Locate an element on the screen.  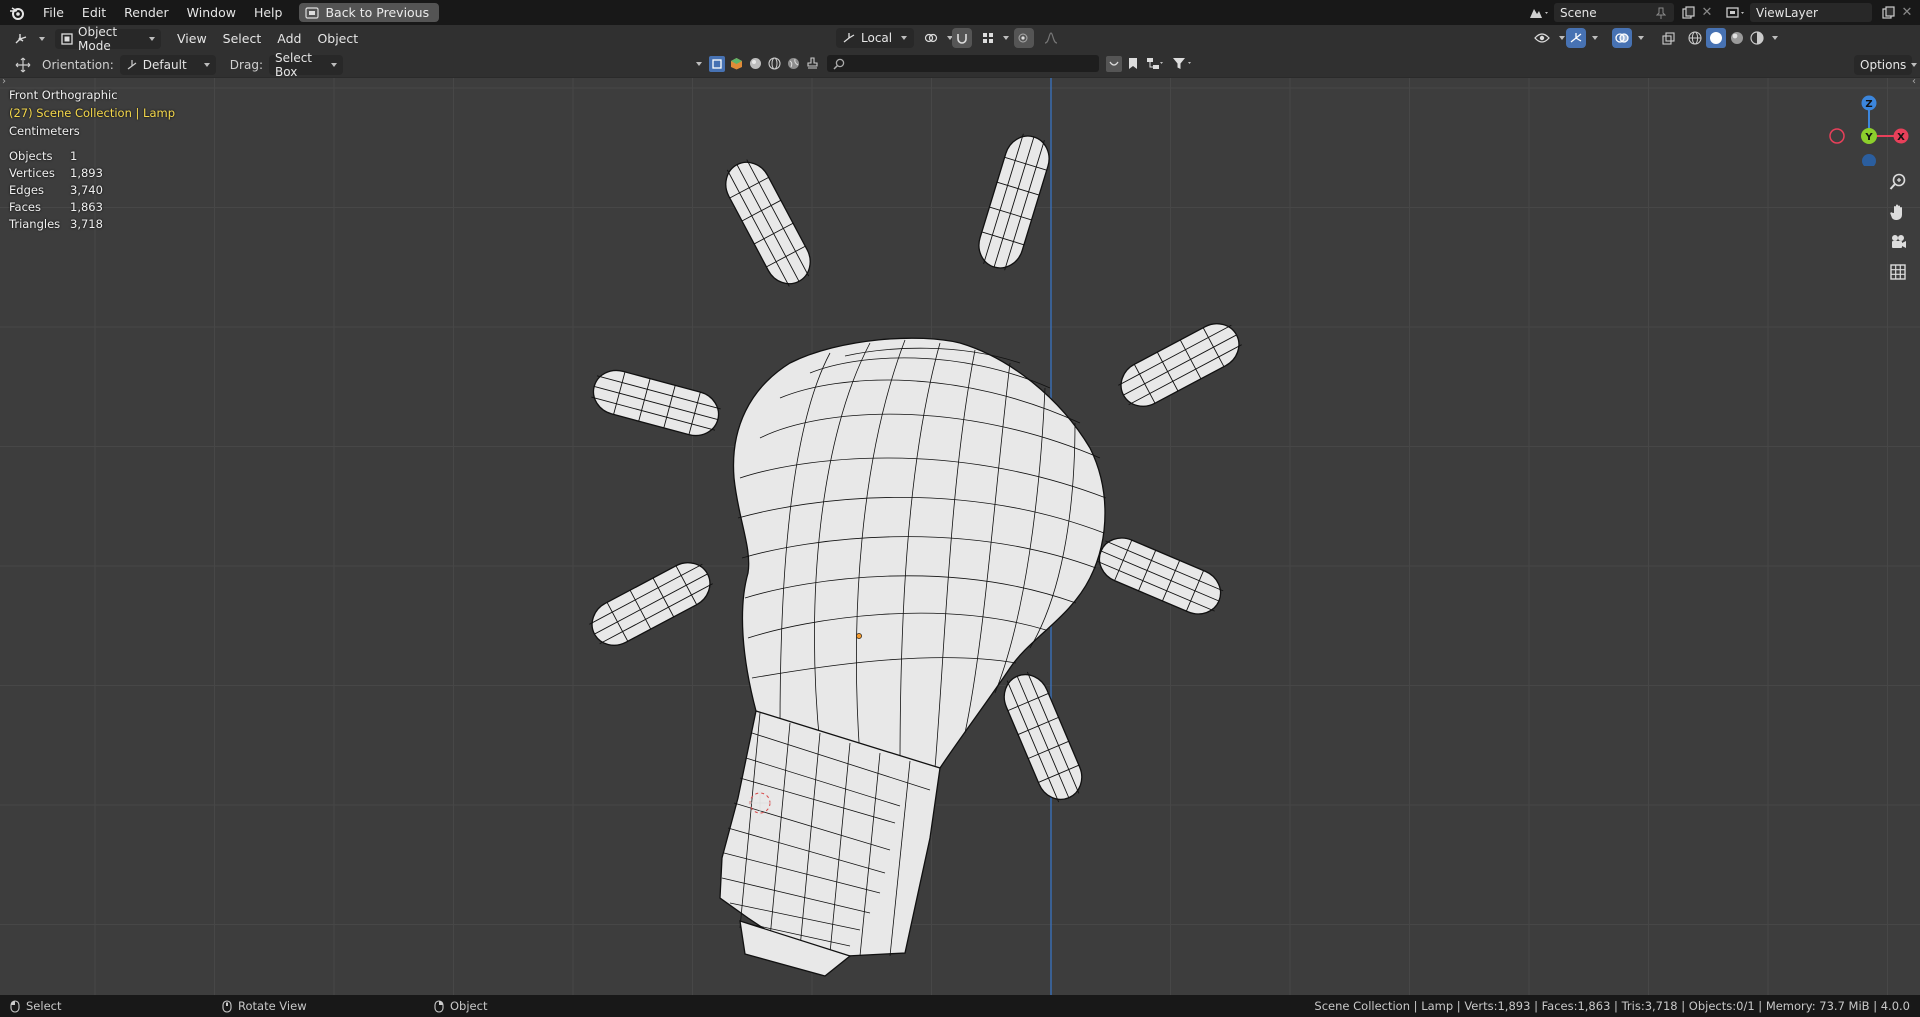
blender-logo-icon is located at coordinates (17, 12).